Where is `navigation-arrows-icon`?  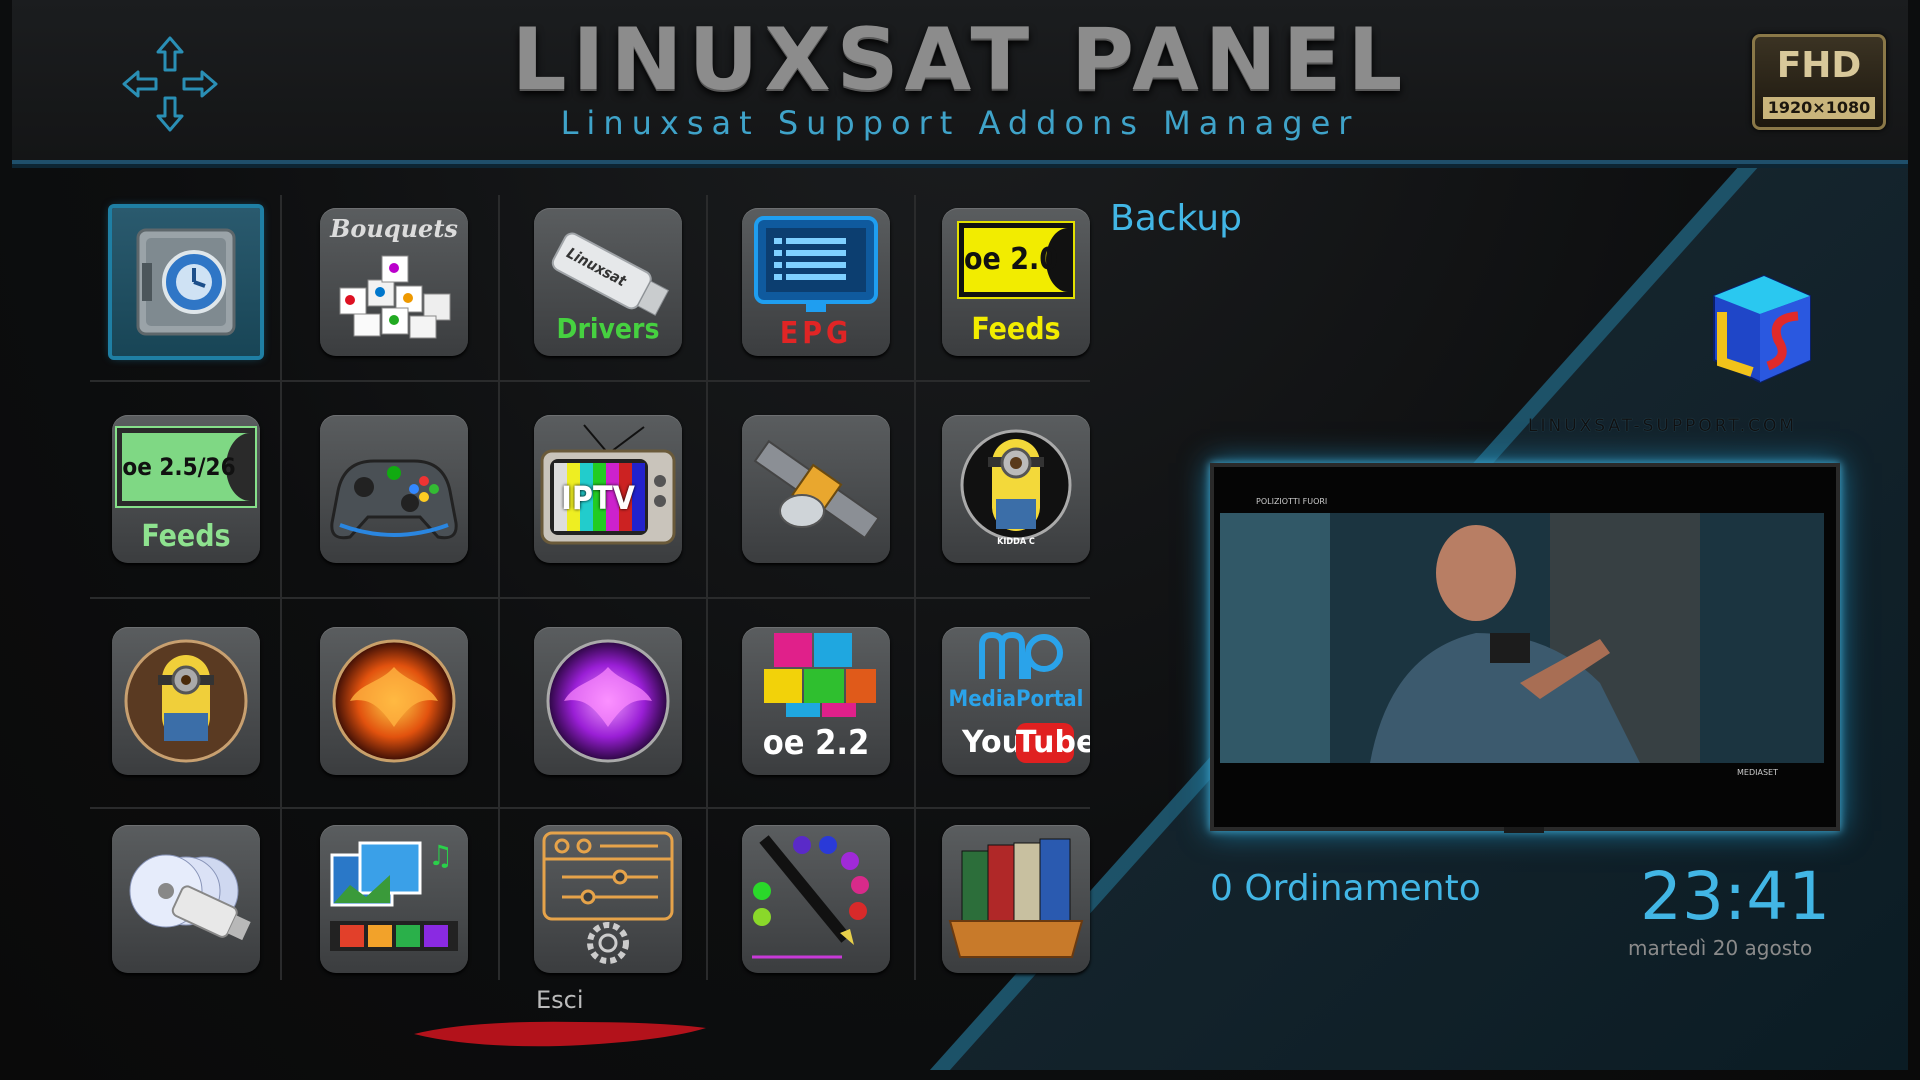 navigation-arrows-icon is located at coordinates (170, 84).